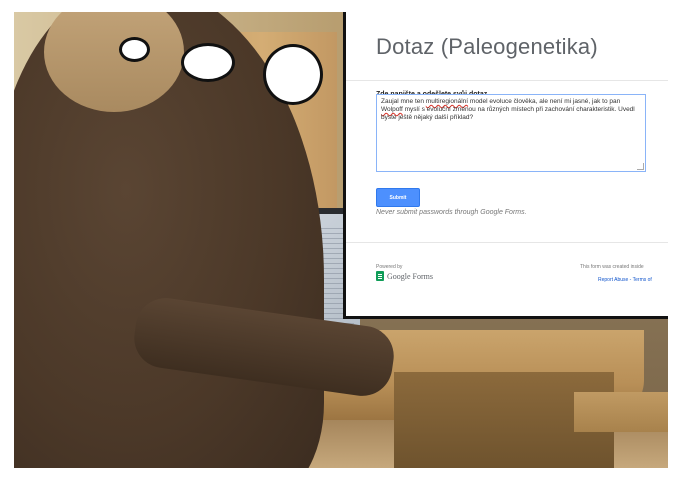 The image size is (675, 481). Describe the element at coordinates (380, 276) in the screenshot. I see `google-forms-icon` at that location.